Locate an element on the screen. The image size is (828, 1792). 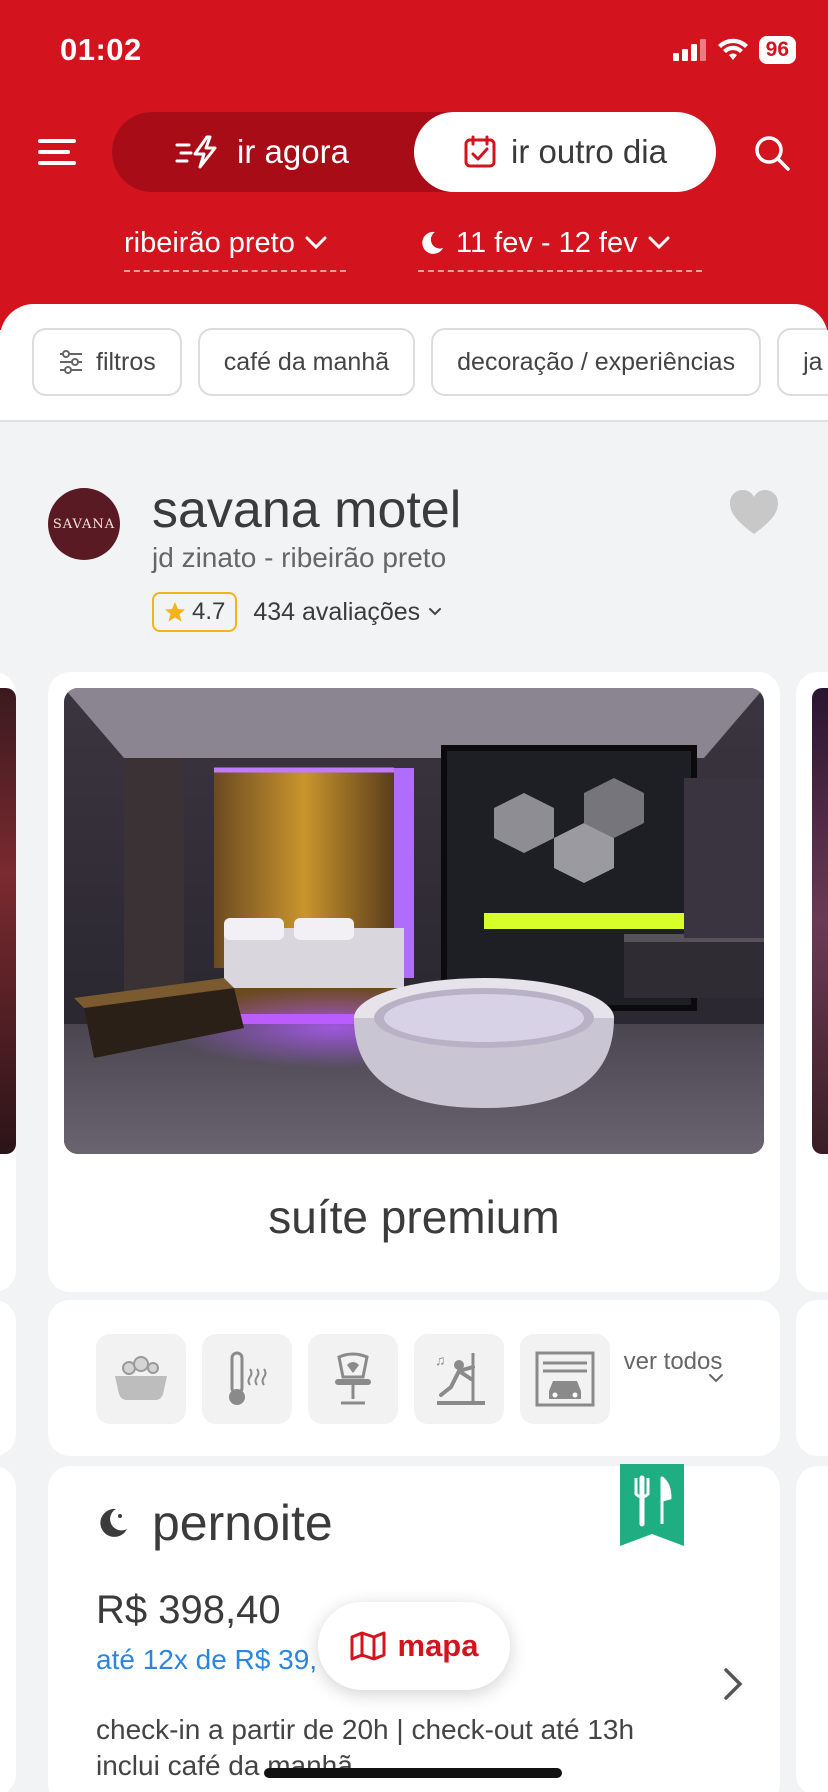
pole-dance-icon: ♫ is located at coordinates (460, 1378).